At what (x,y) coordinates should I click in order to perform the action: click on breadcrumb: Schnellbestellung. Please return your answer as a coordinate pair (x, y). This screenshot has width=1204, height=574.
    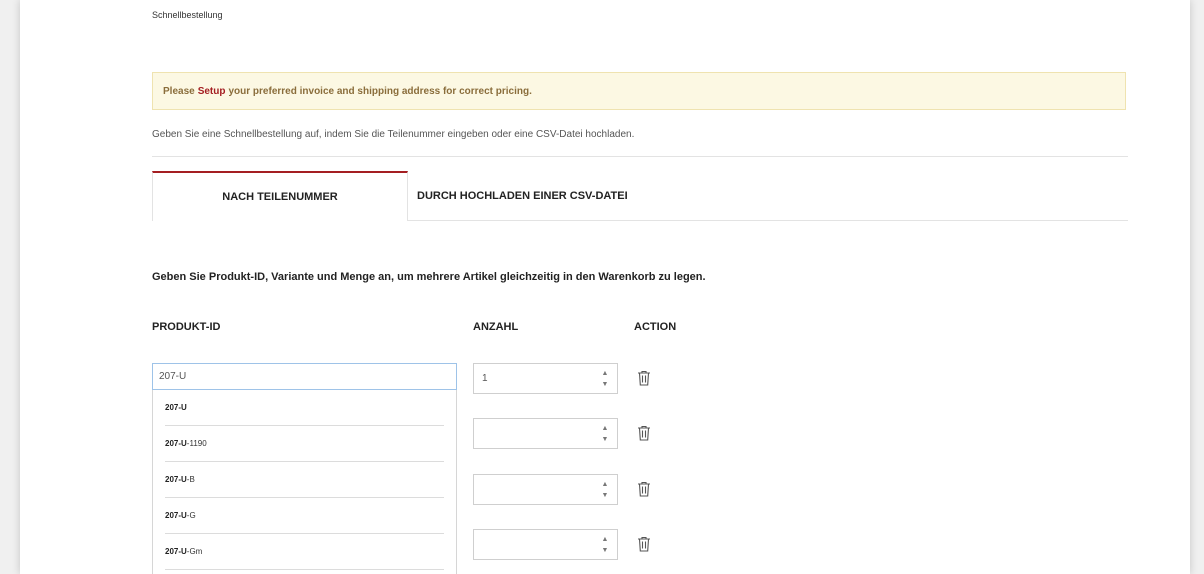
    Looking at the image, I should click on (187, 15).